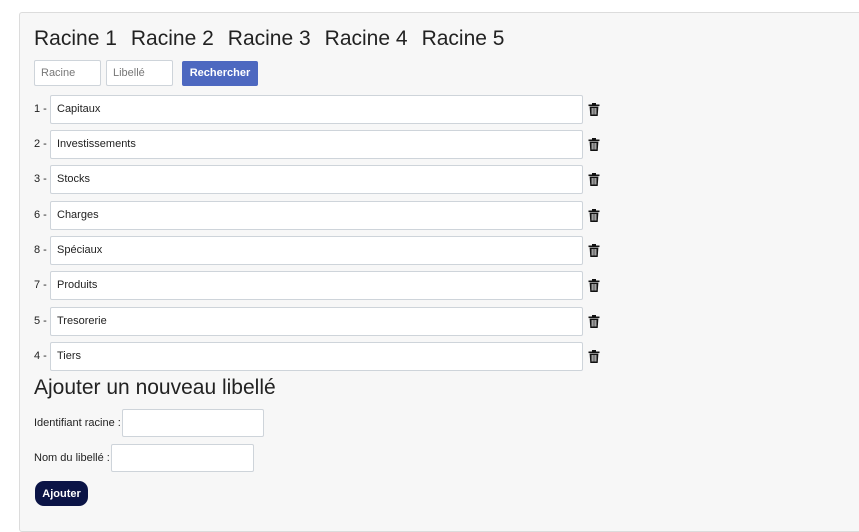 The image size is (859, 532). Describe the element at coordinates (77, 423) in the screenshot. I see `racine-id-label: Identifiant racine :` at that location.